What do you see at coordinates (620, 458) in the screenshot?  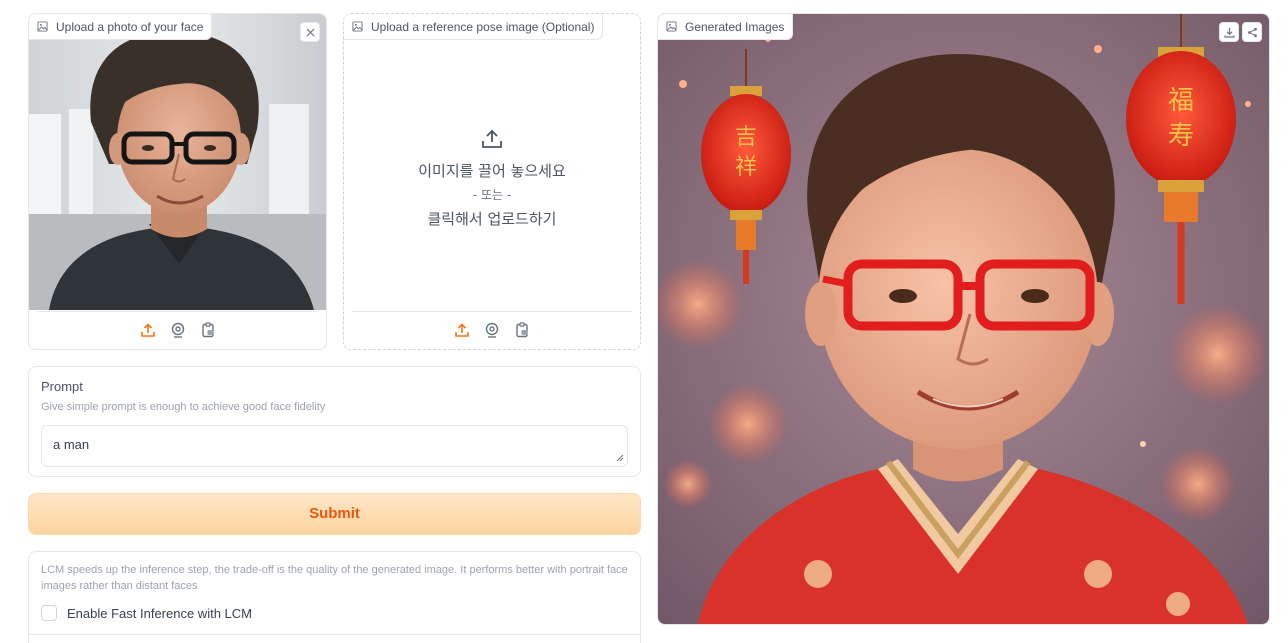 I see `resize-grip-icon` at bounding box center [620, 458].